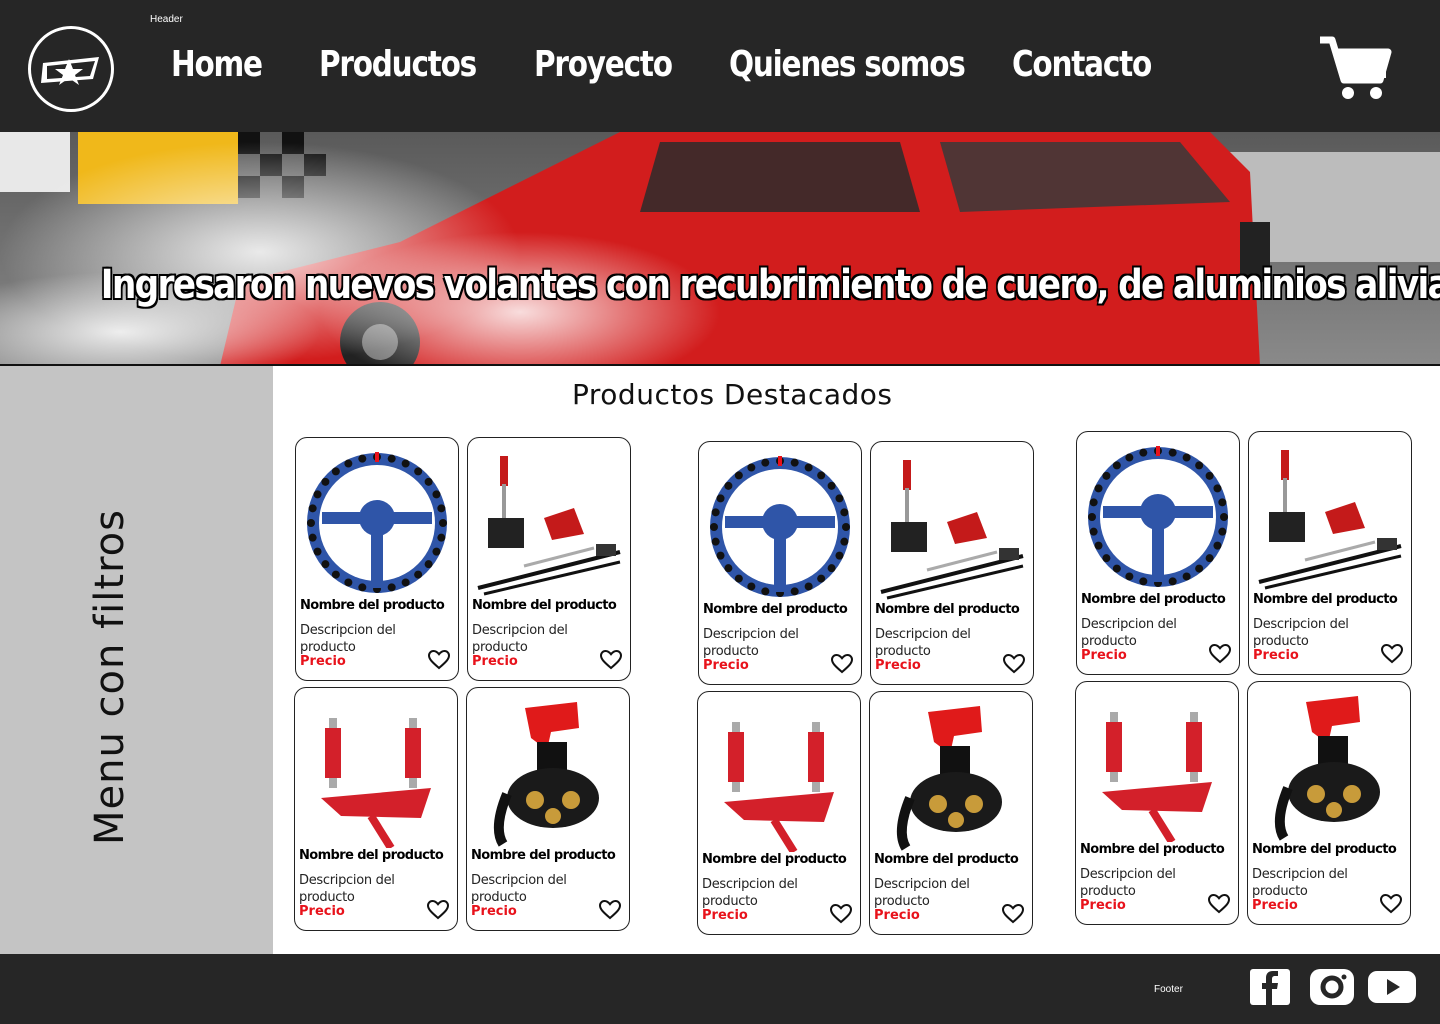  Describe the element at coordinates (847, 64) in the screenshot. I see `nav-quienes-somos: Quienes somos` at that location.